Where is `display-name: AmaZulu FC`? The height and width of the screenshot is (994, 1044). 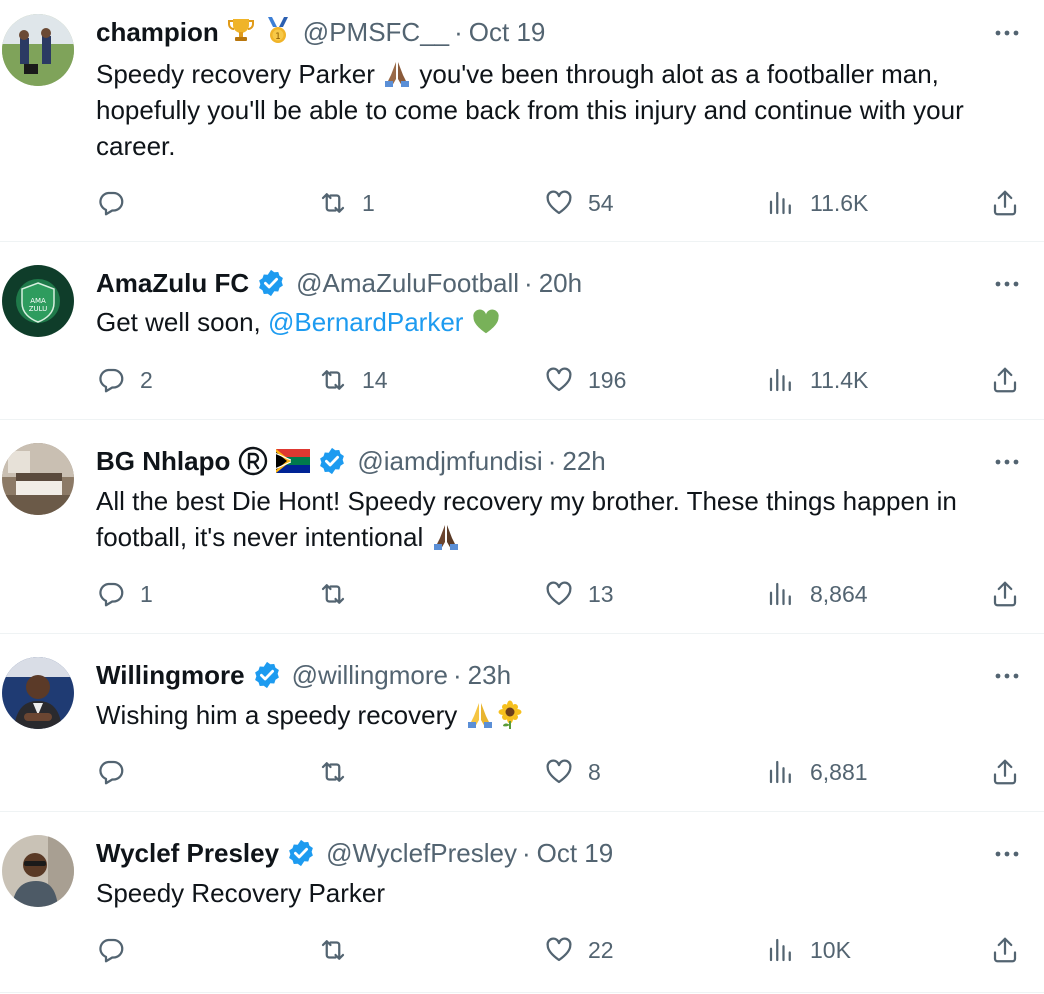 display-name: AmaZulu FC is located at coordinates (172, 283).